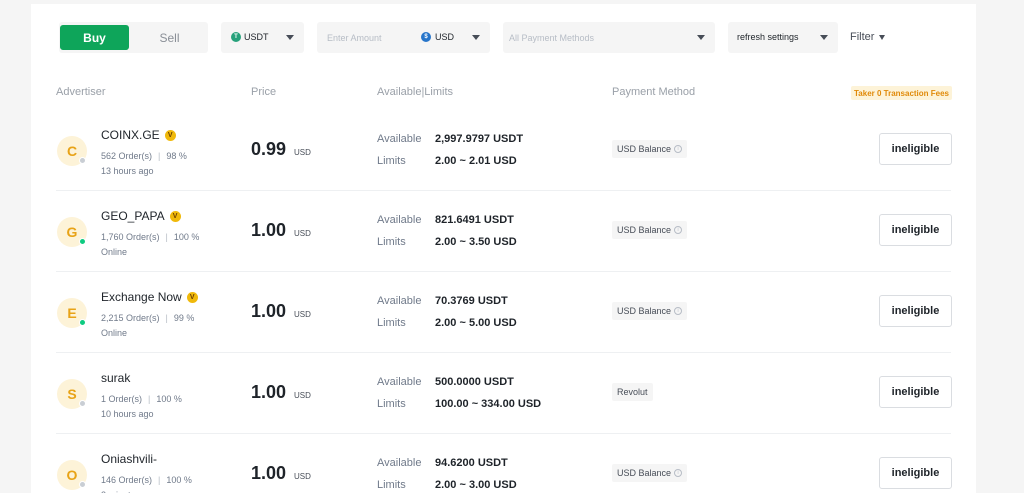 This screenshot has height=493, width=1024. I want to click on order-count: 1 Order(s), so click(122, 399).